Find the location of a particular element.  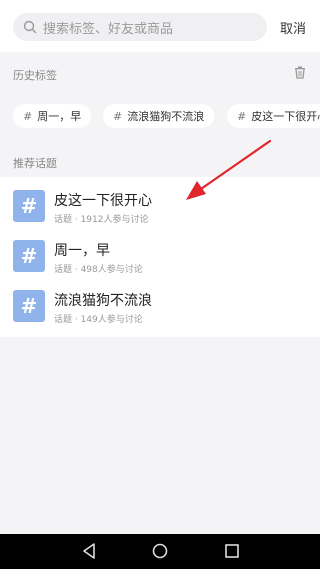

topic-meta: 话题 · 149人参与讨论 is located at coordinates (98, 320).